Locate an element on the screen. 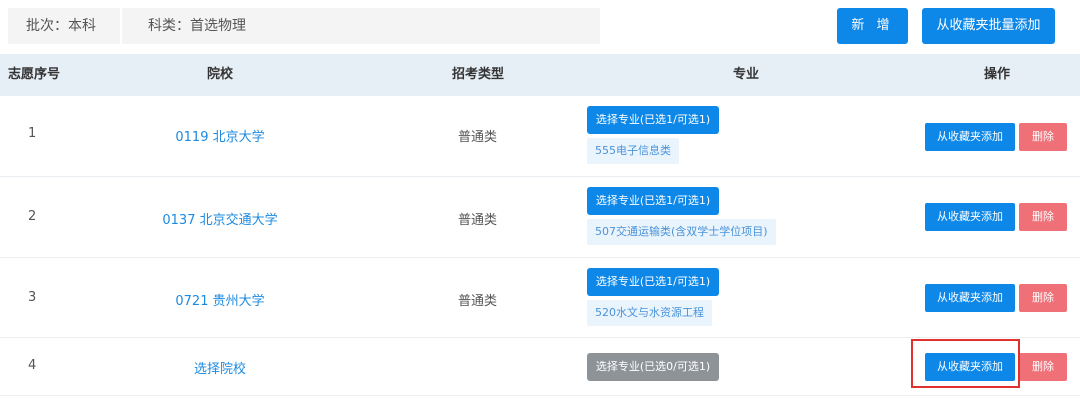 The height and width of the screenshot is (402, 1080). school-link: 0137 北京交通大学 is located at coordinates (220, 218).